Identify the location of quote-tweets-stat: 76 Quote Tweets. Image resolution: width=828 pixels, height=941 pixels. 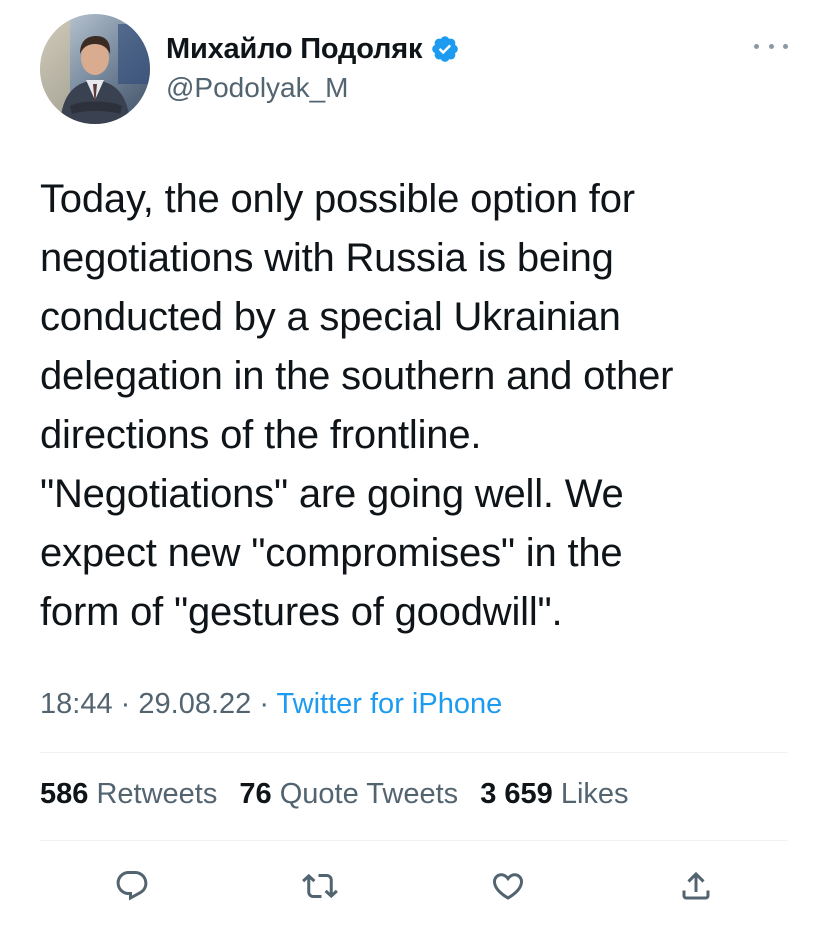
(348, 794).